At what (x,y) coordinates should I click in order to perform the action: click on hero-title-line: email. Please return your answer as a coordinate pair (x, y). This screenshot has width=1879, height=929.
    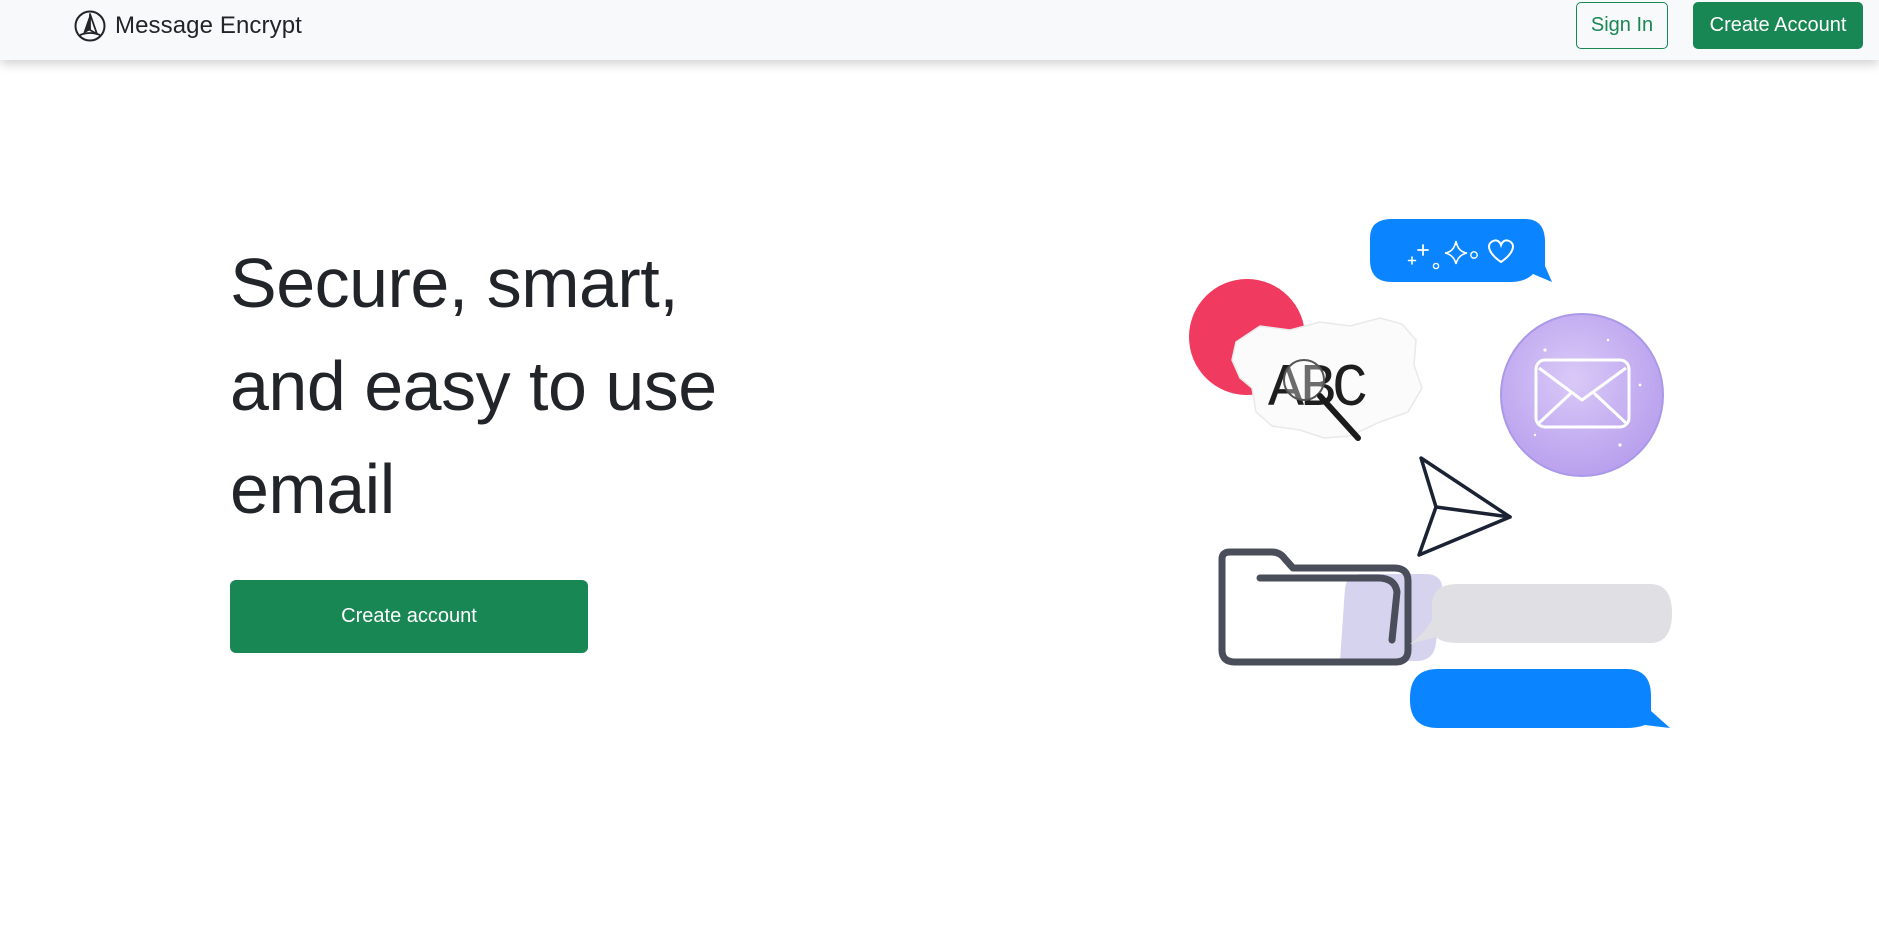
    Looking at the image, I should click on (312, 489).